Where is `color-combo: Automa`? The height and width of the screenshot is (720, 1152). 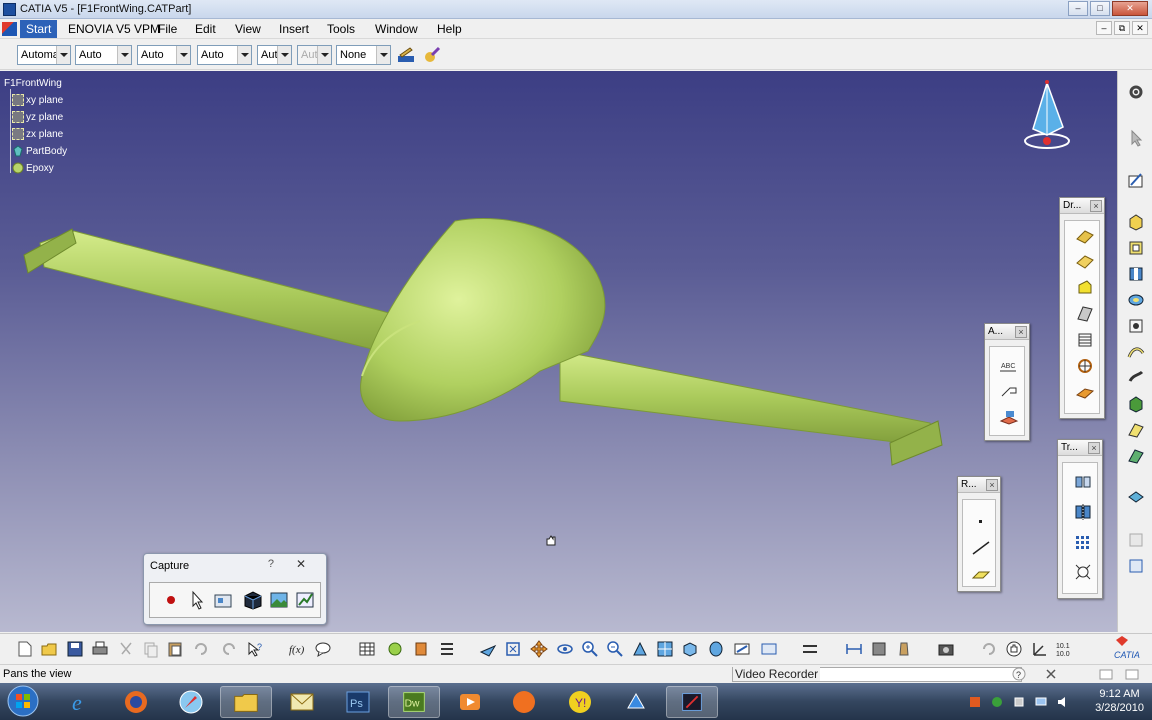 color-combo: Automa is located at coordinates (44, 55).